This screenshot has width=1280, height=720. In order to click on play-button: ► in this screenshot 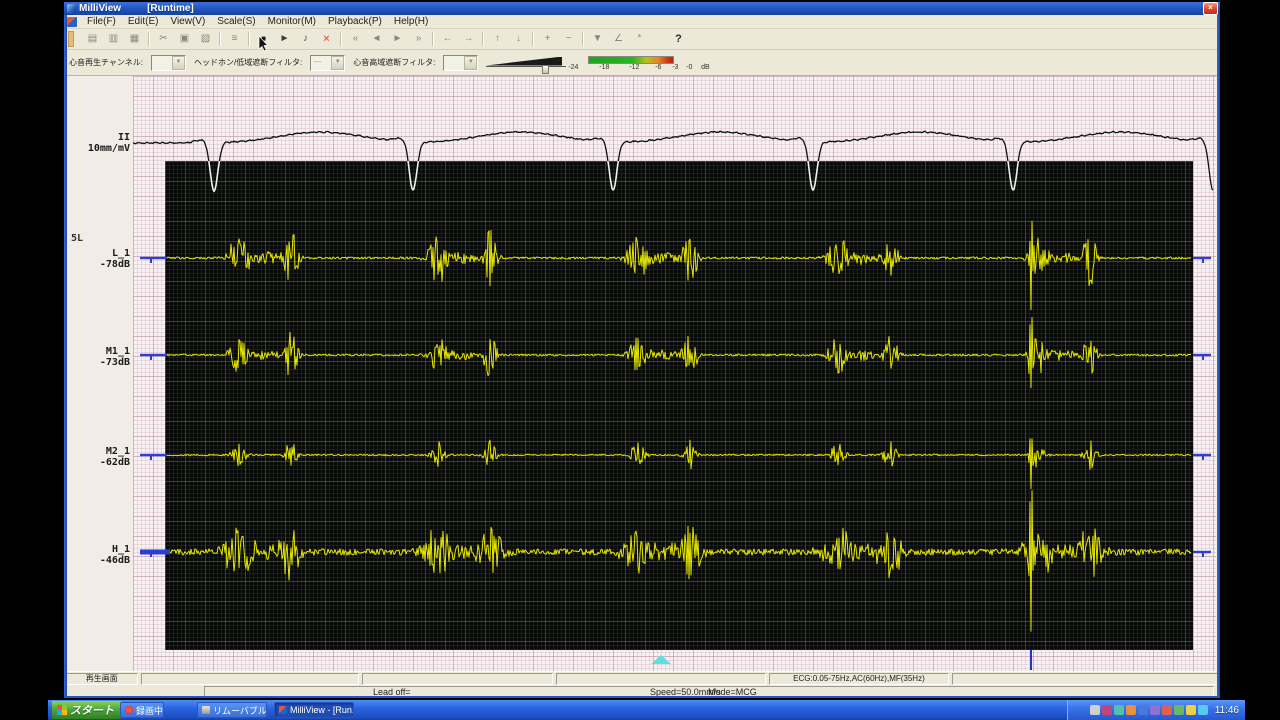, I will do `click(284, 39)`.